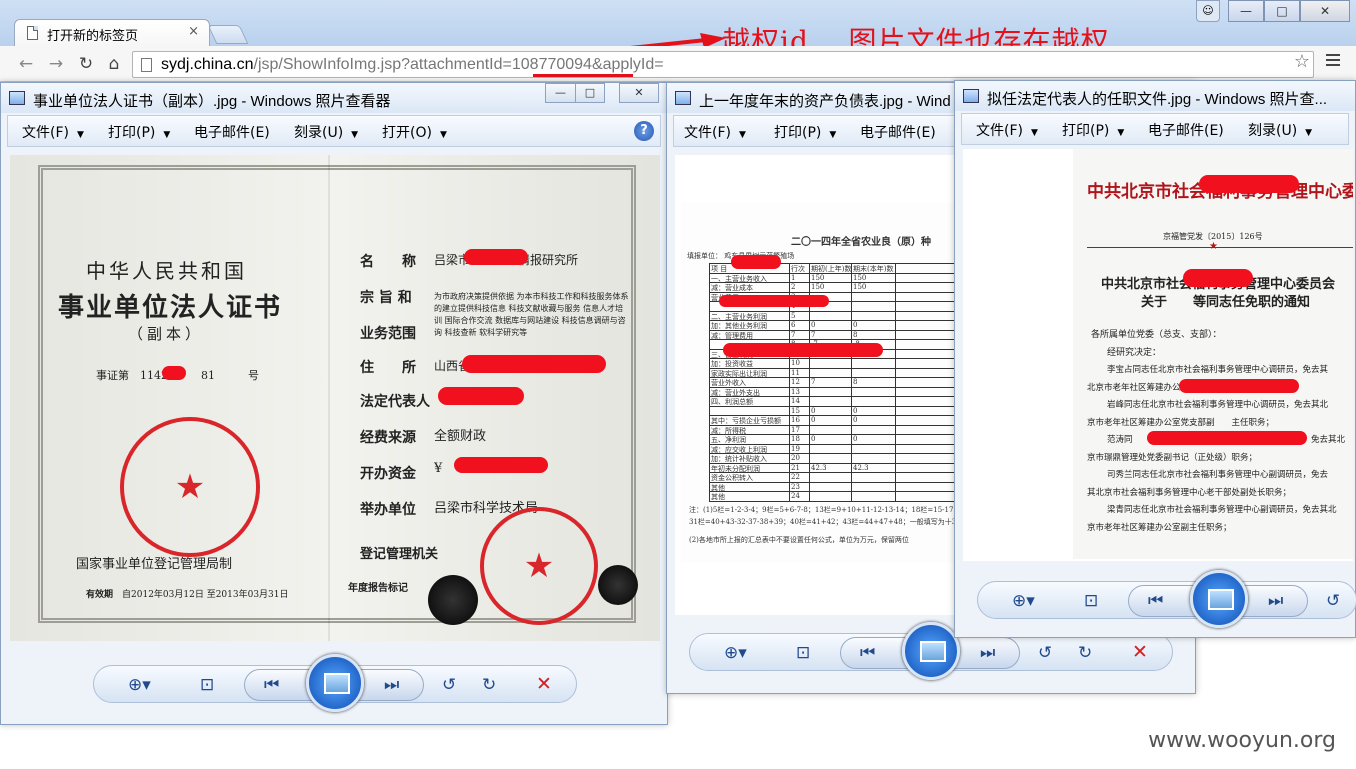  I want to click on table-cell: 21, so click(795, 467).